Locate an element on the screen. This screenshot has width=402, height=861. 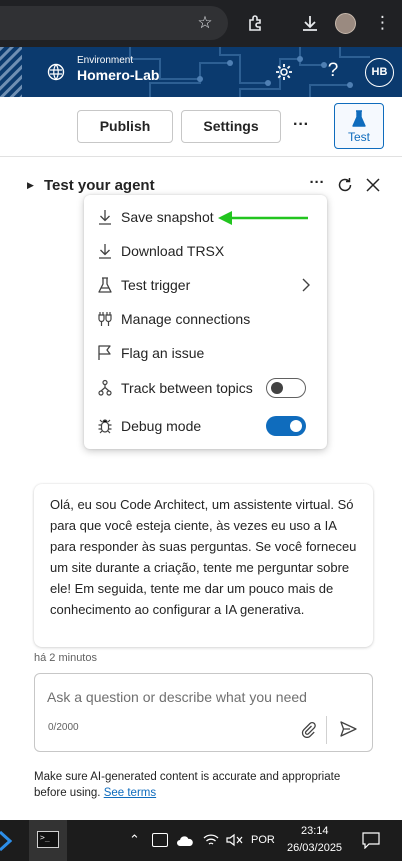
environment-icon is located at coordinates (56, 72).